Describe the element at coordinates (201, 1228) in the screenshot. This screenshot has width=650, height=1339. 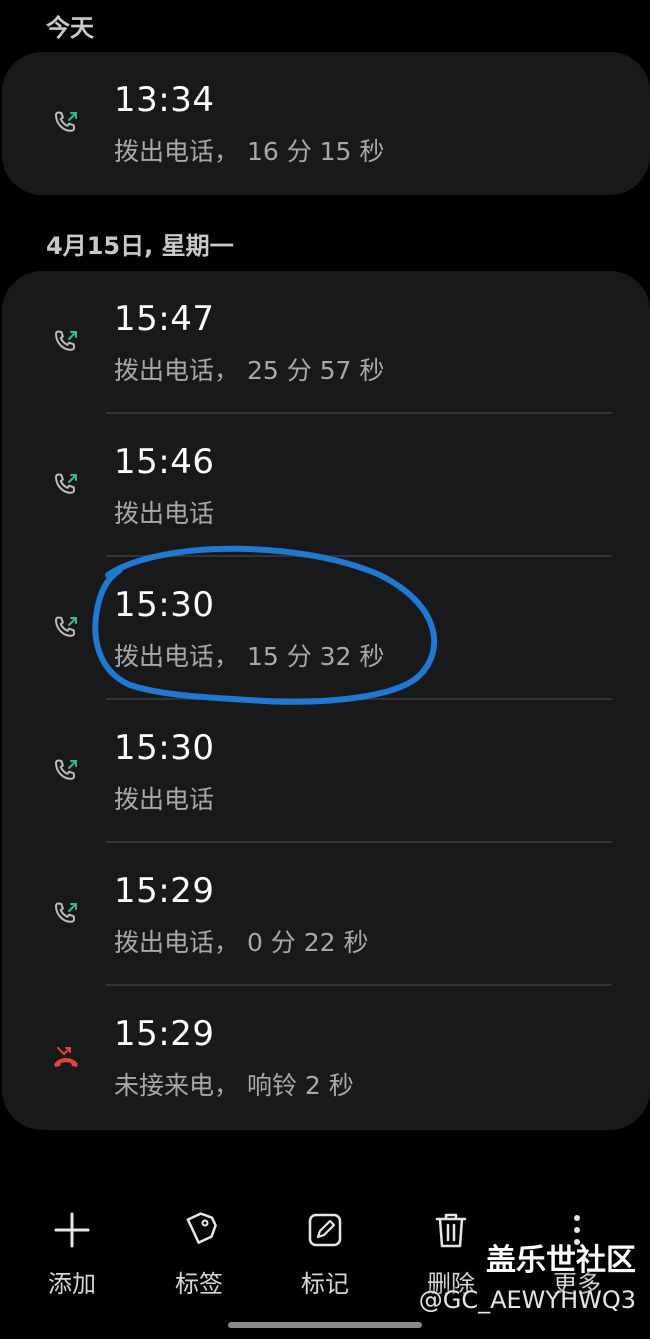
I see `tag-icon` at that location.